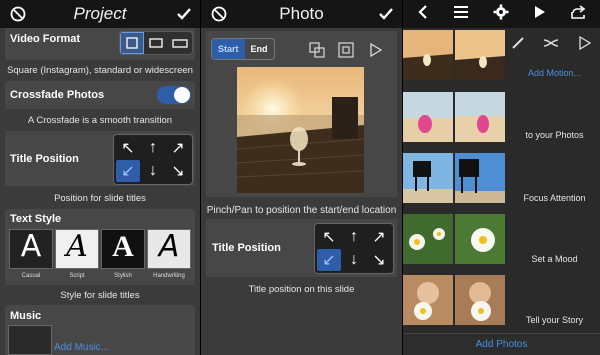 This screenshot has height=355, width=600. I want to click on text-style-caption: Style for slide titles, so click(100, 295).